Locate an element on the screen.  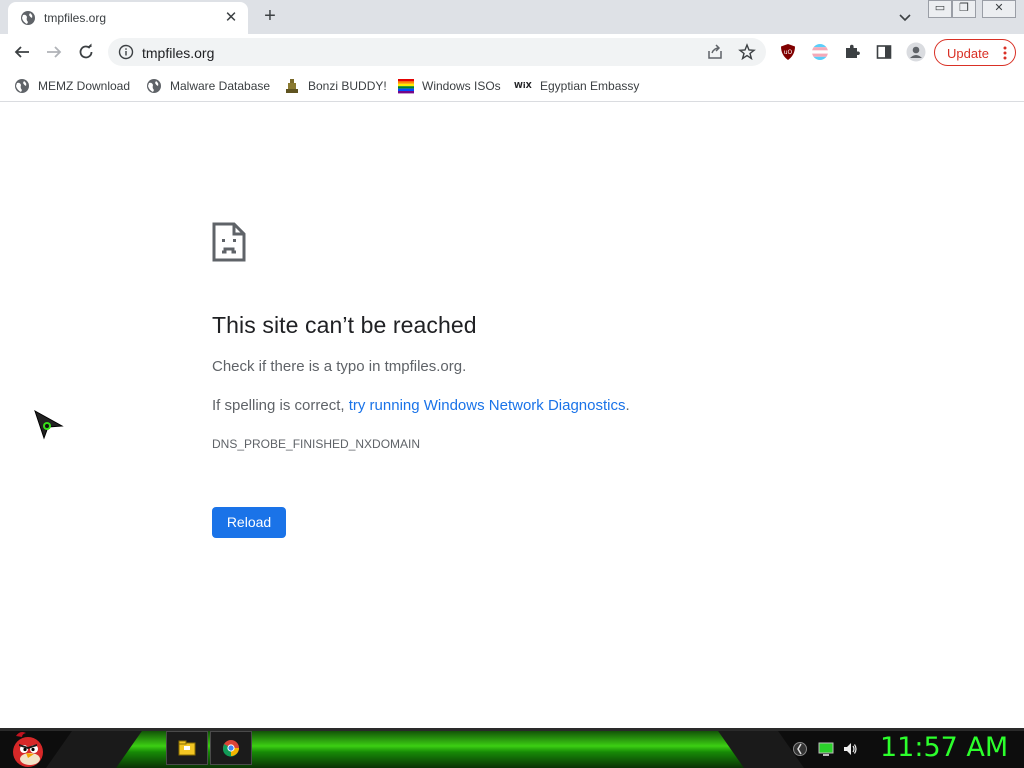
taskbar-chrome is located at coordinates (231, 748).